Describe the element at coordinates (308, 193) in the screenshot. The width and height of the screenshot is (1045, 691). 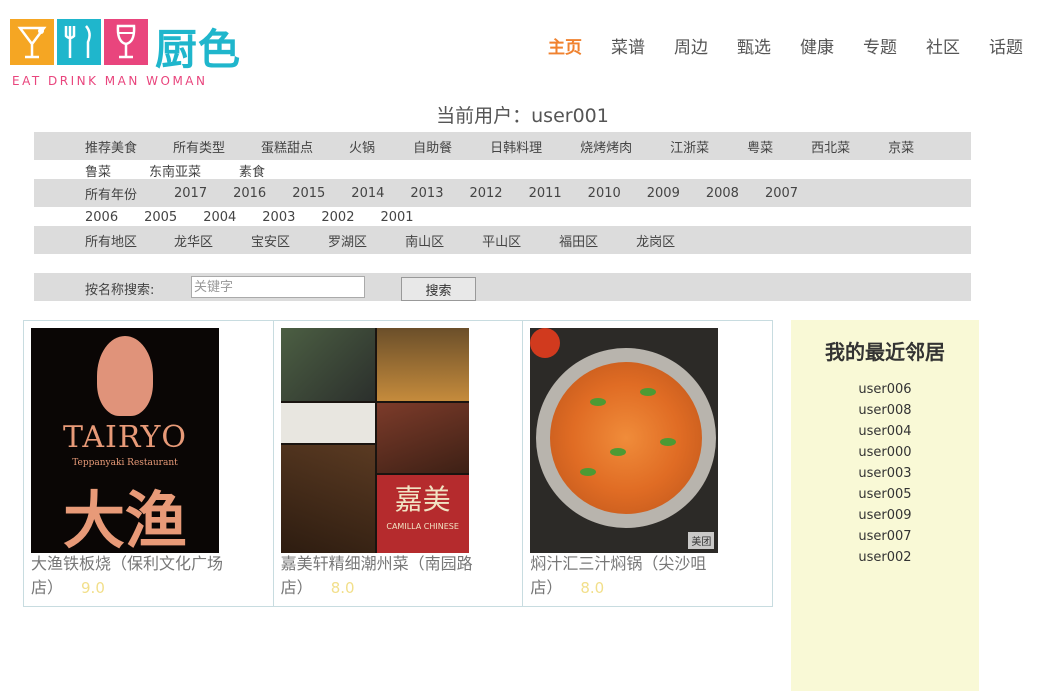
I see `filter-option: 2015` at that location.